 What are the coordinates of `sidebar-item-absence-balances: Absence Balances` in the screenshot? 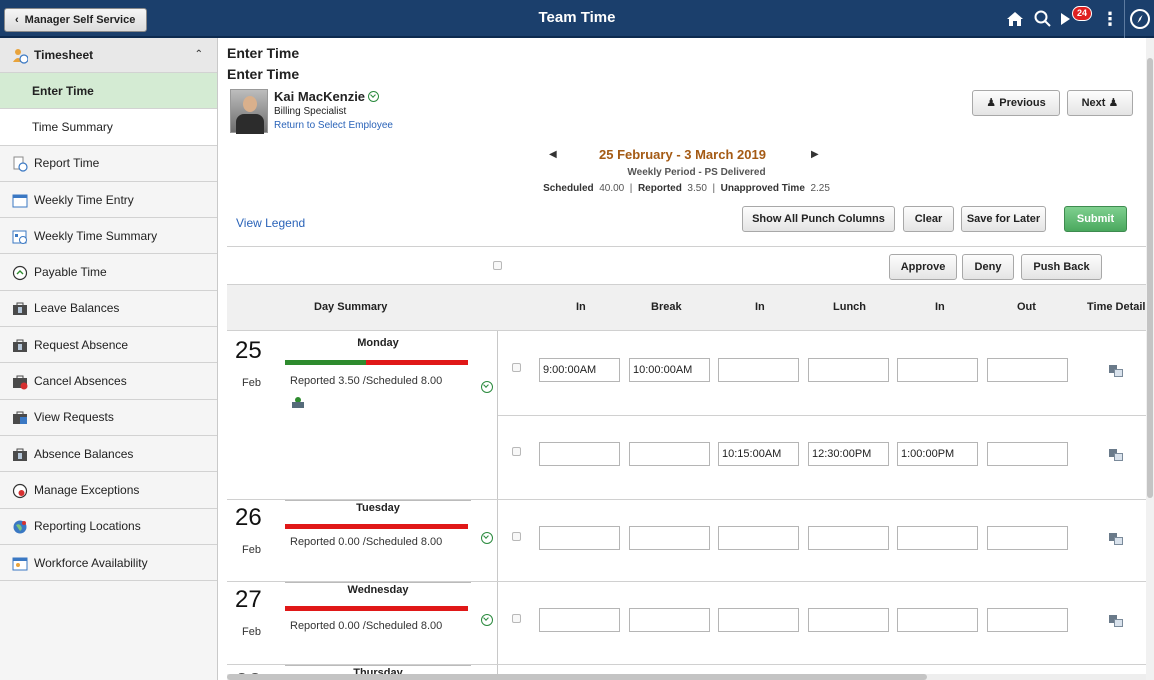 It's located at (108, 454).